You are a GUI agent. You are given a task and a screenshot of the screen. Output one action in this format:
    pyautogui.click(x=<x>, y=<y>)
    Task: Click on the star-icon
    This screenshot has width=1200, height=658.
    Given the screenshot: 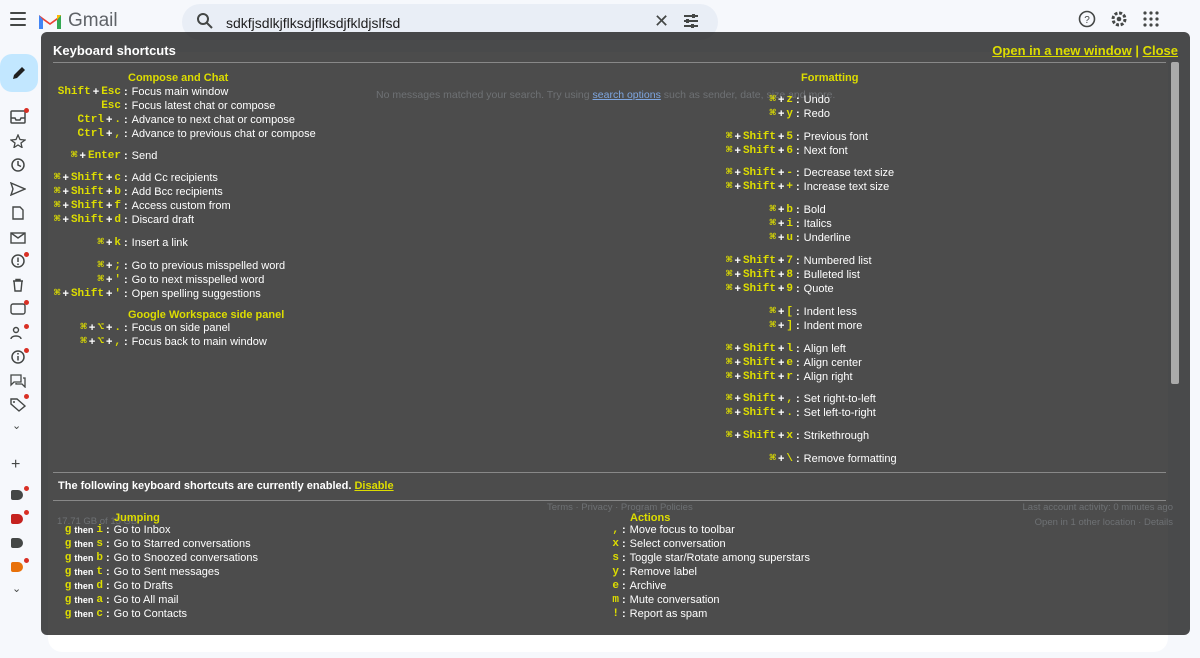 What is the action you would take?
    pyautogui.click(x=18, y=141)
    